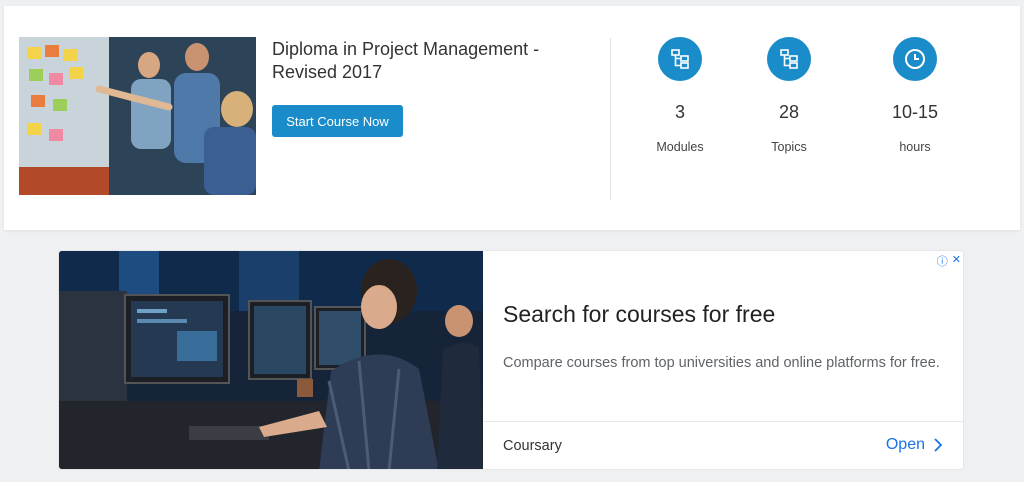 The image size is (1024, 482). I want to click on stat-hours: 10-15 hours, so click(915, 95).